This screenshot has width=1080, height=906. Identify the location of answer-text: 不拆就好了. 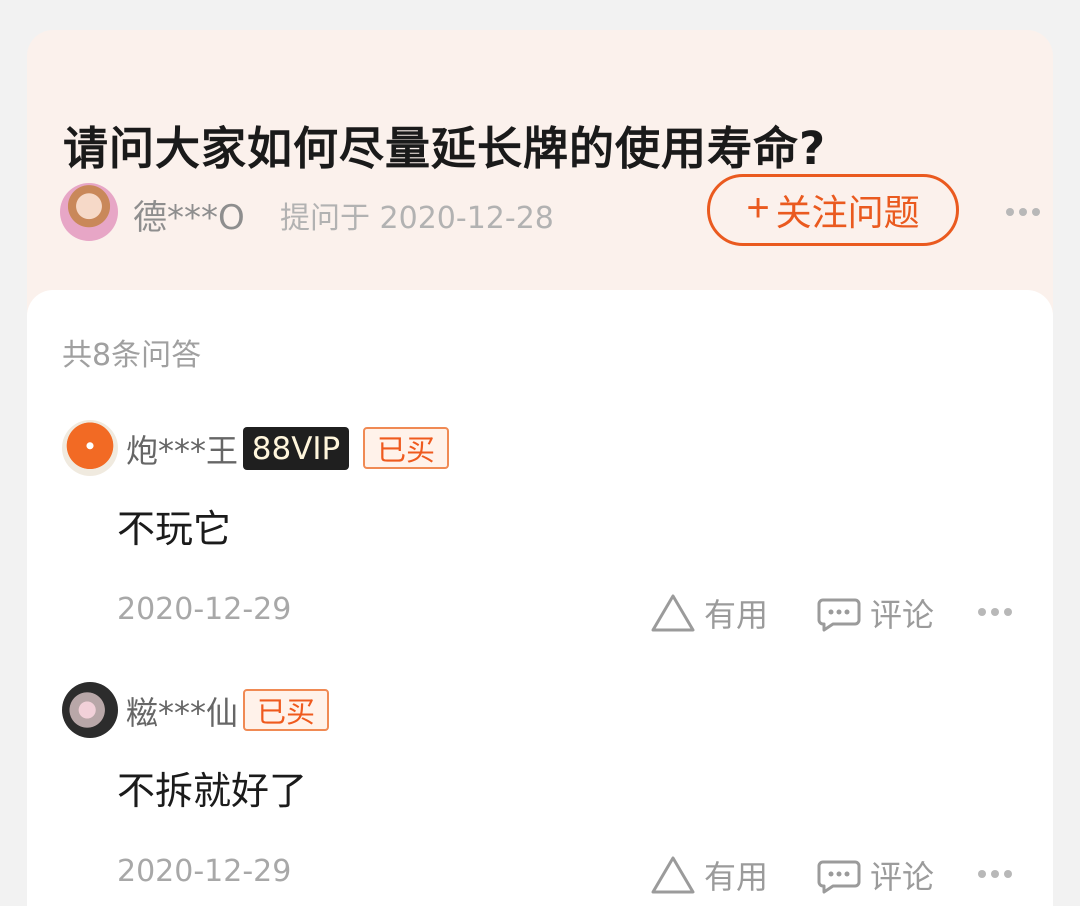
(212, 791).